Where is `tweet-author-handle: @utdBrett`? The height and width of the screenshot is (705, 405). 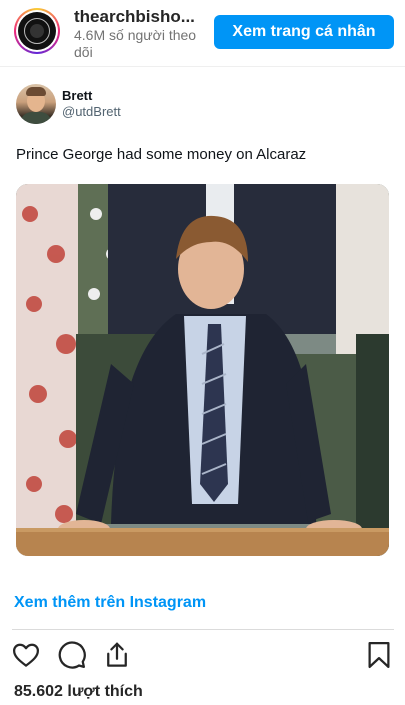
tweet-author-handle: @utdBrett is located at coordinates (91, 111).